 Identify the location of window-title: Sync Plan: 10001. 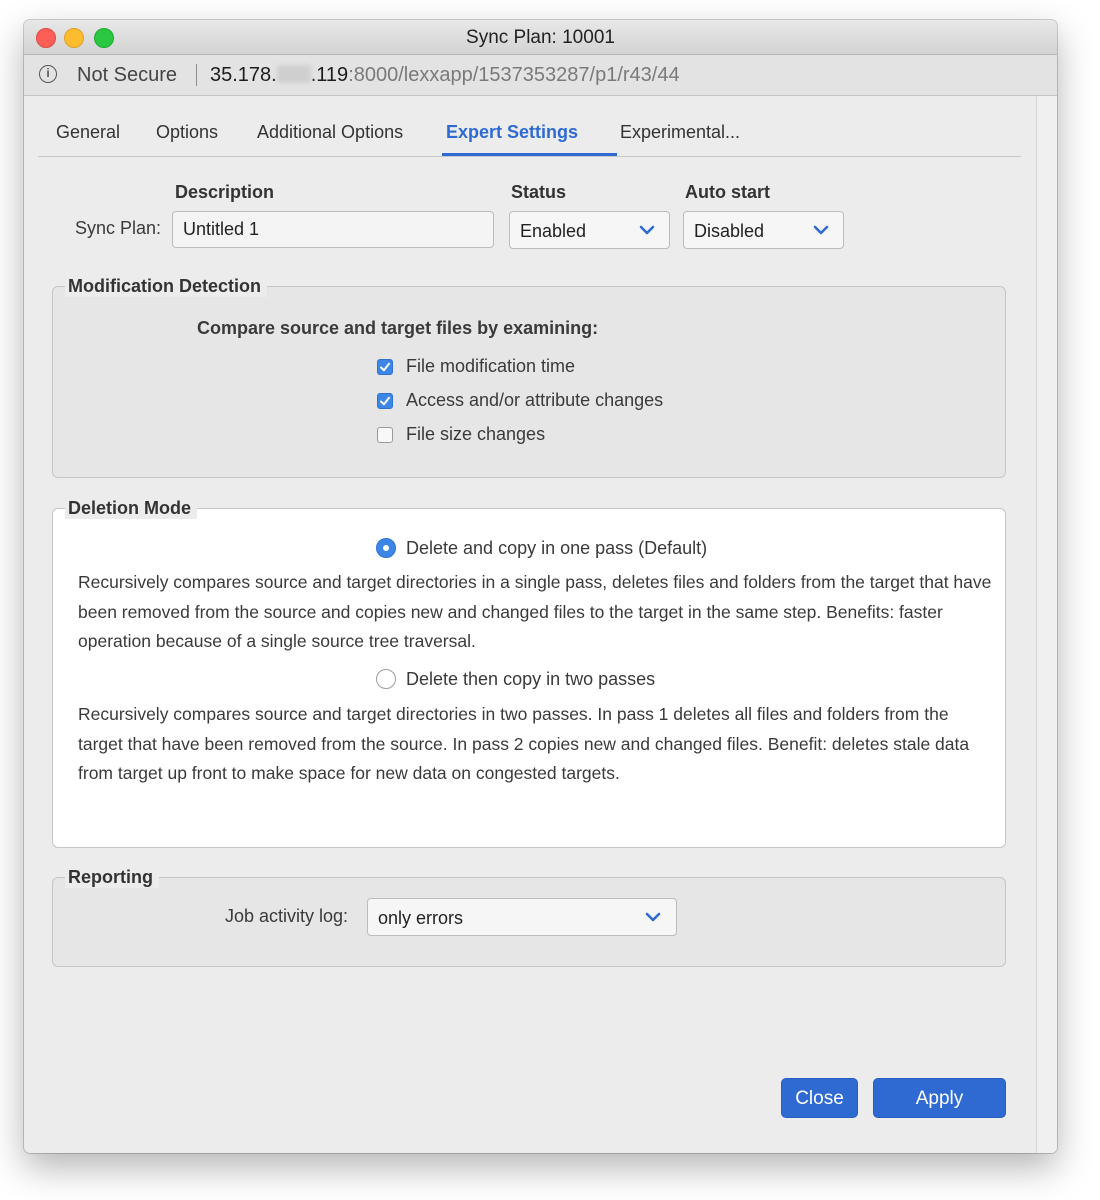
(540, 37).